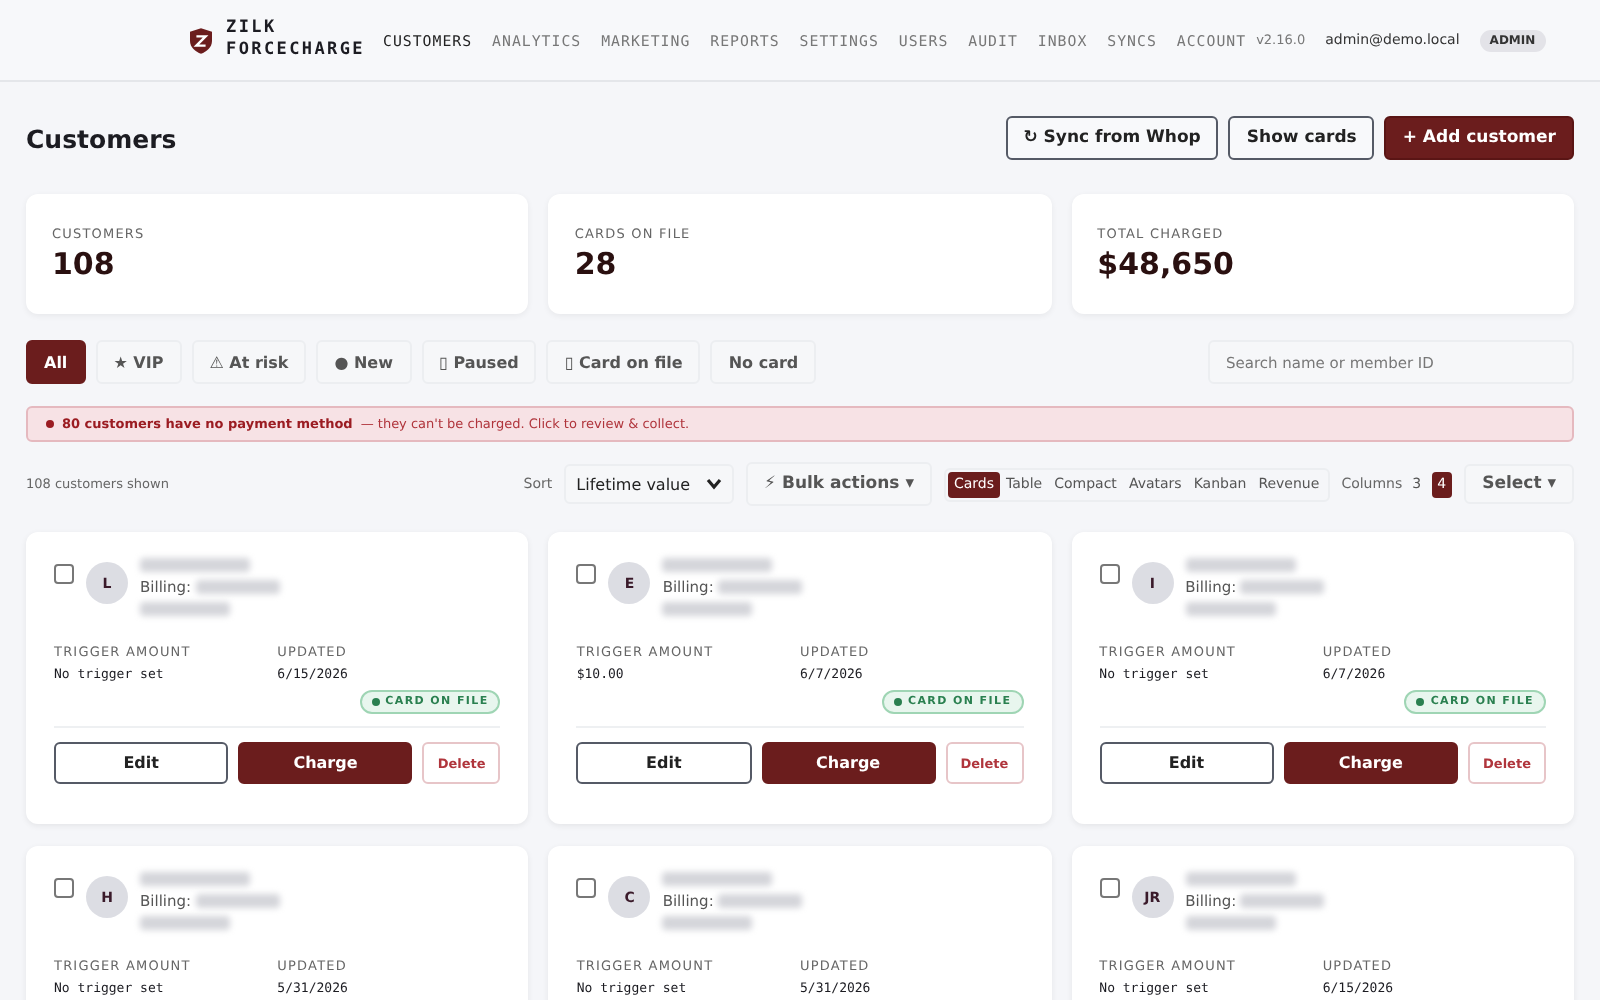  What do you see at coordinates (295, 40) in the screenshot?
I see `brand-name: ZILK FORCECHARGE` at bounding box center [295, 40].